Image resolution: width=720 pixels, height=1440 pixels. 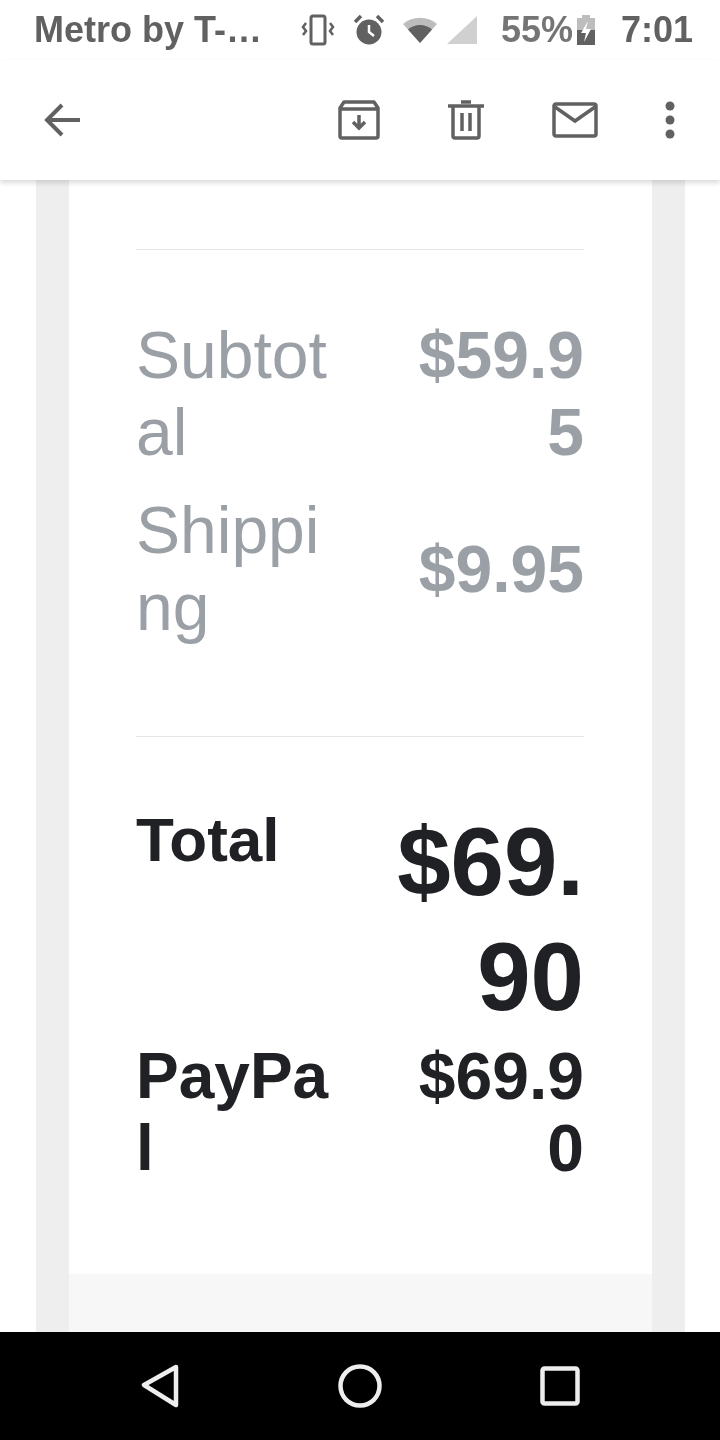 What do you see at coordinates (656, 30) in the screenshot?
I see `clock-time: 7:01` at bounding box center [656, 30].